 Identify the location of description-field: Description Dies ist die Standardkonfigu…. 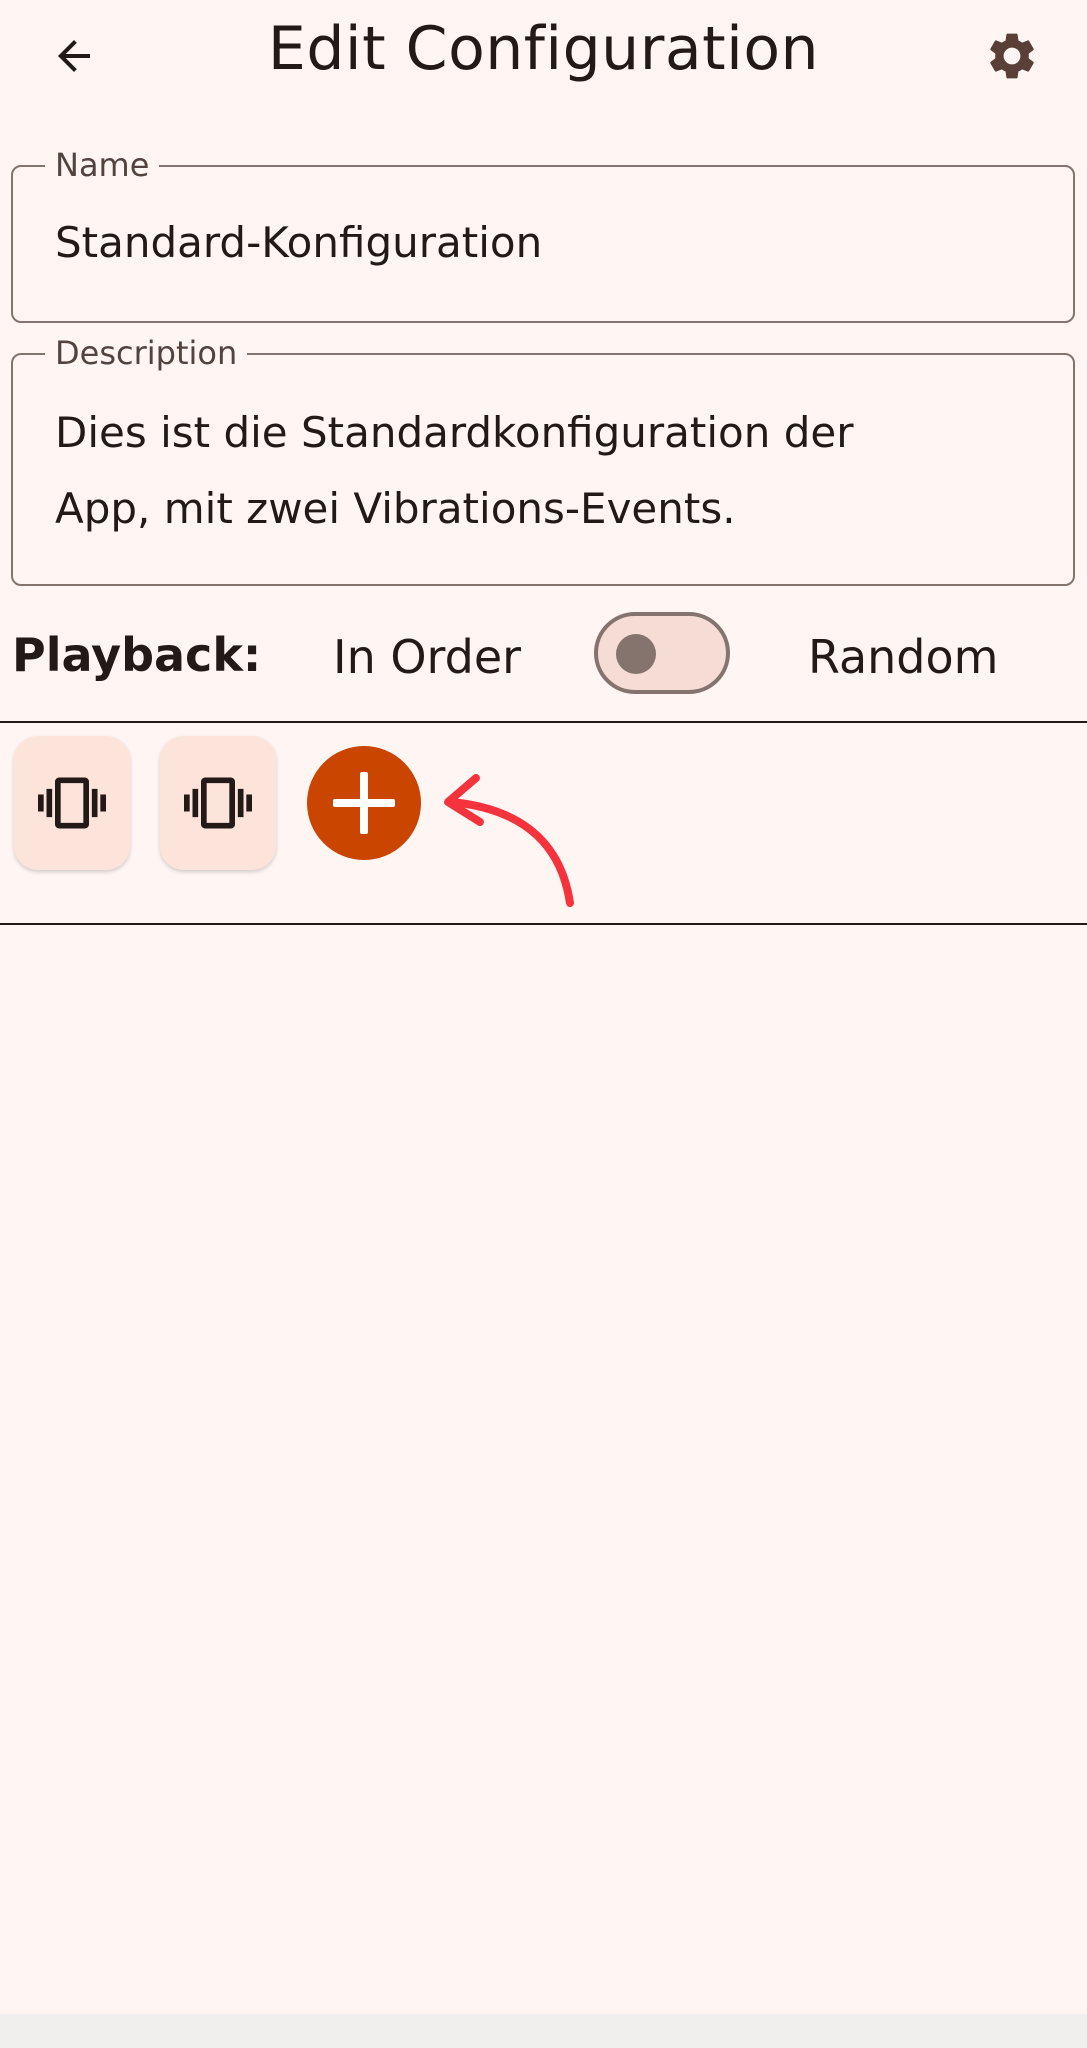
(543, 459).